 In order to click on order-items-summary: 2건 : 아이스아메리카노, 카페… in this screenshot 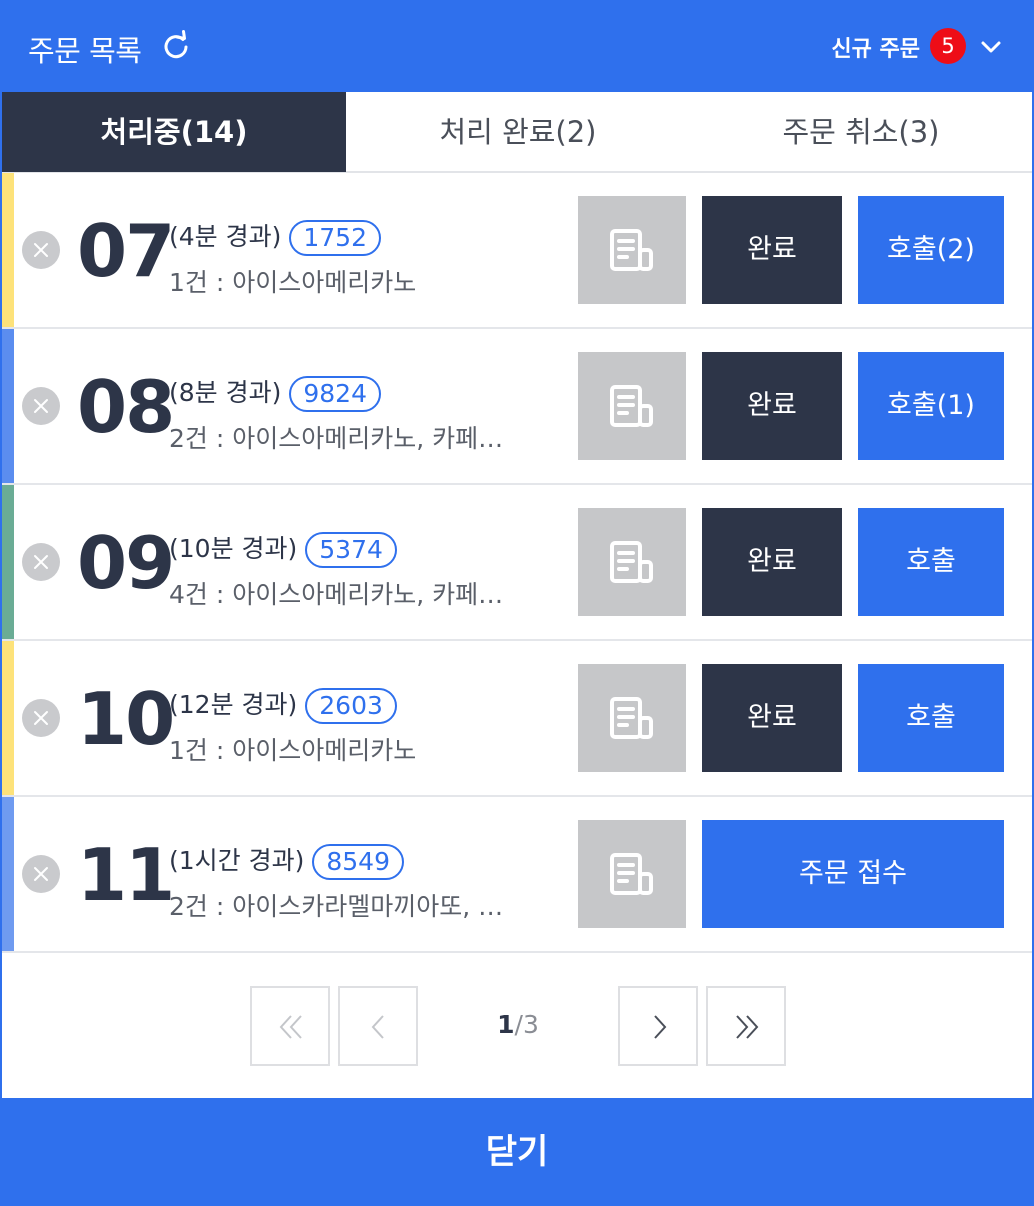, I will do `click(336, 438)`.